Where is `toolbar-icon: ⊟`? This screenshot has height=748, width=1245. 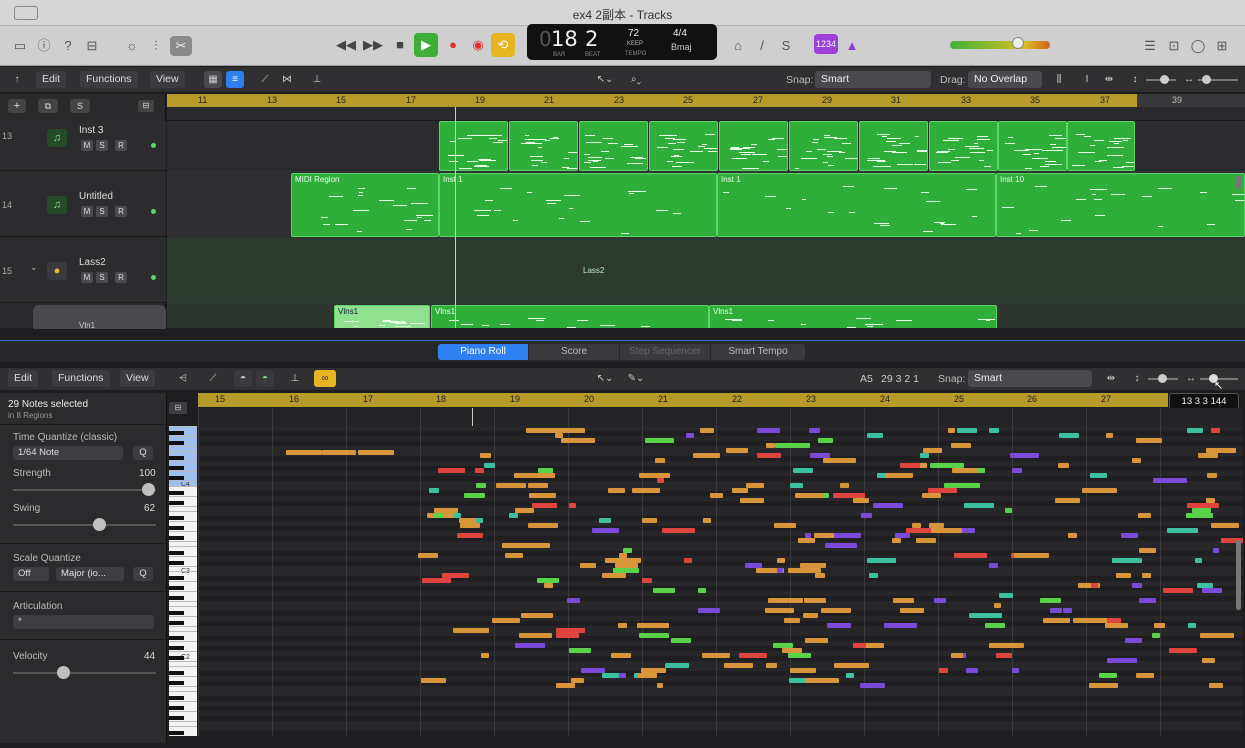 toolbar-icon: ⊟ is located at coordinates (92, 46).